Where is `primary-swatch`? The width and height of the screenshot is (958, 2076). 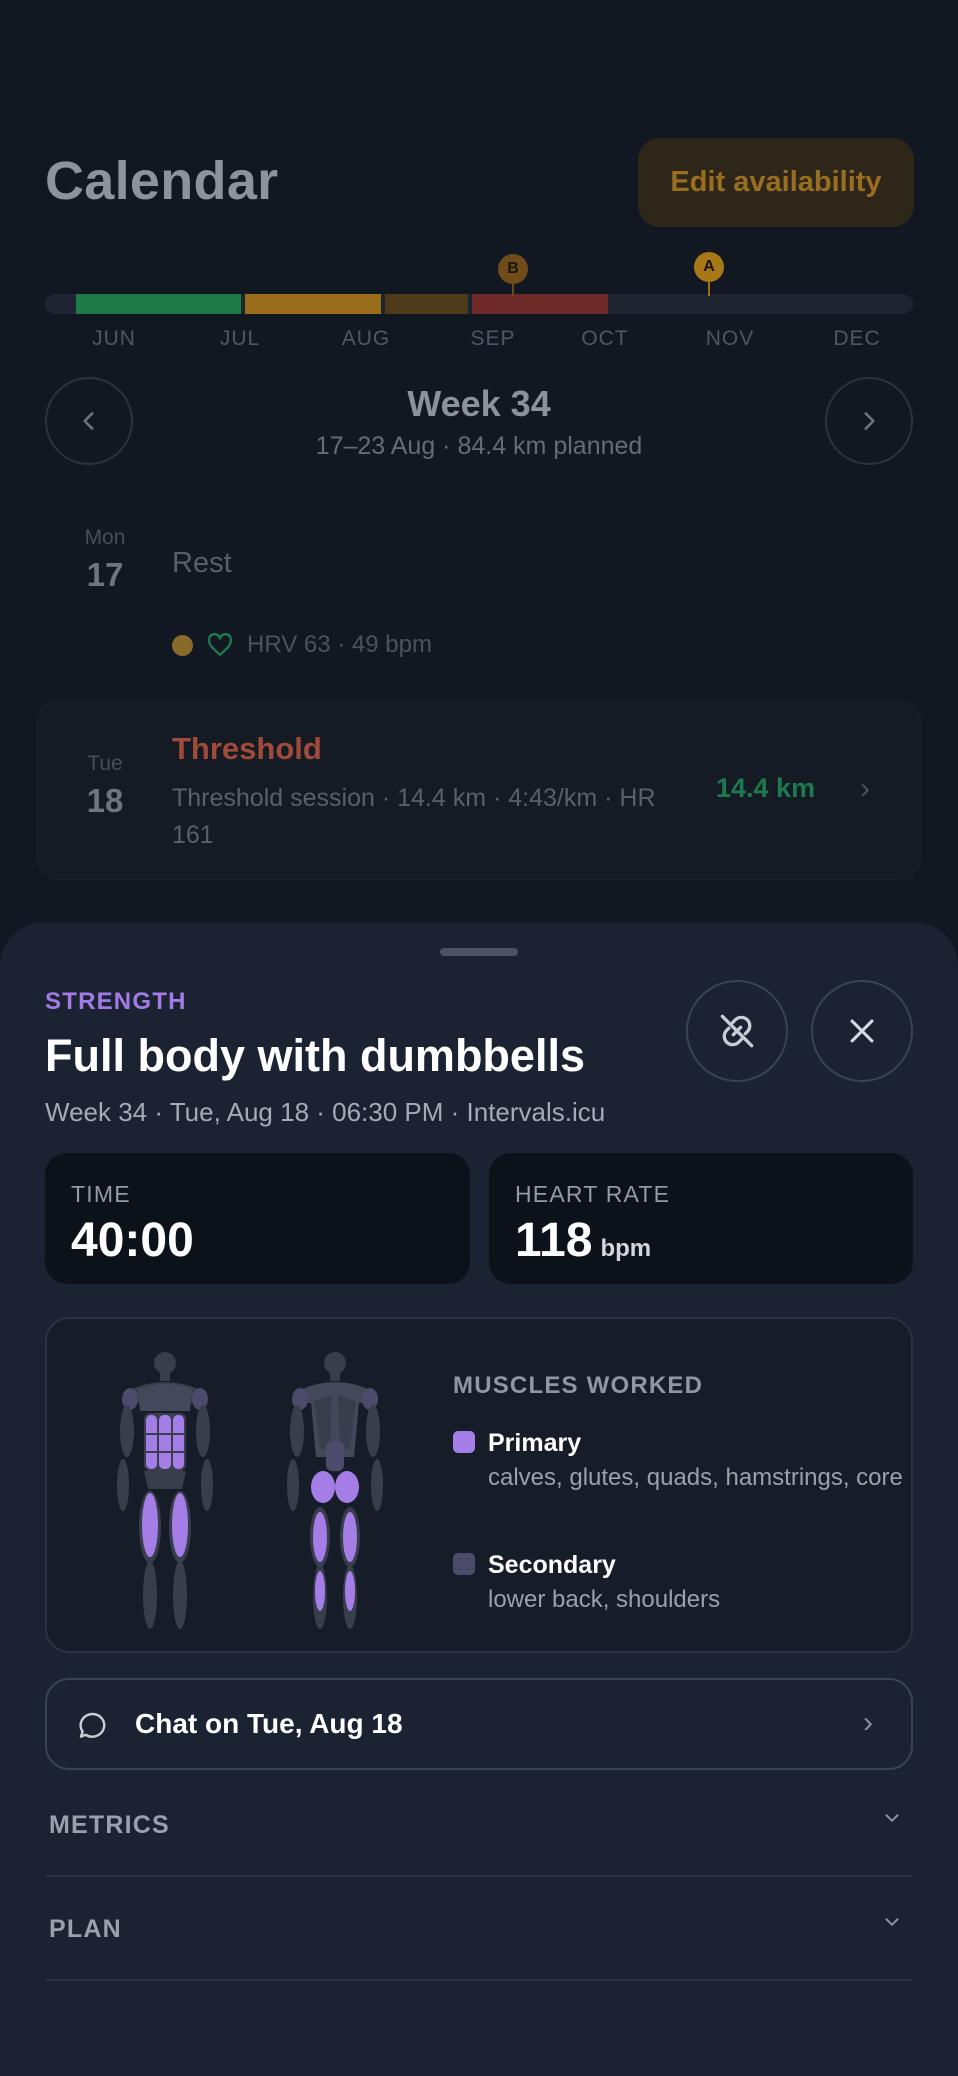 primary-swatch is located at coordinates (464, 1442).